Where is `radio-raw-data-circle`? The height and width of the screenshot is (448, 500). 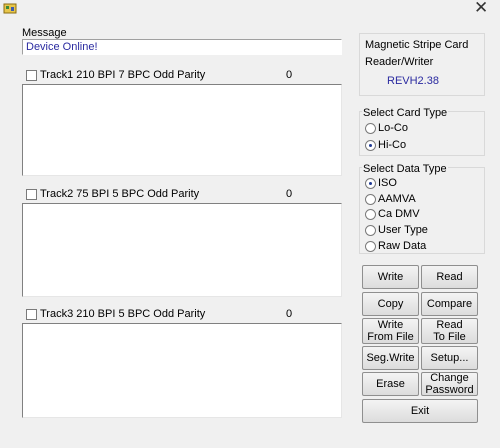 radio-raw-data-circle is located at coordinates (370, 246).